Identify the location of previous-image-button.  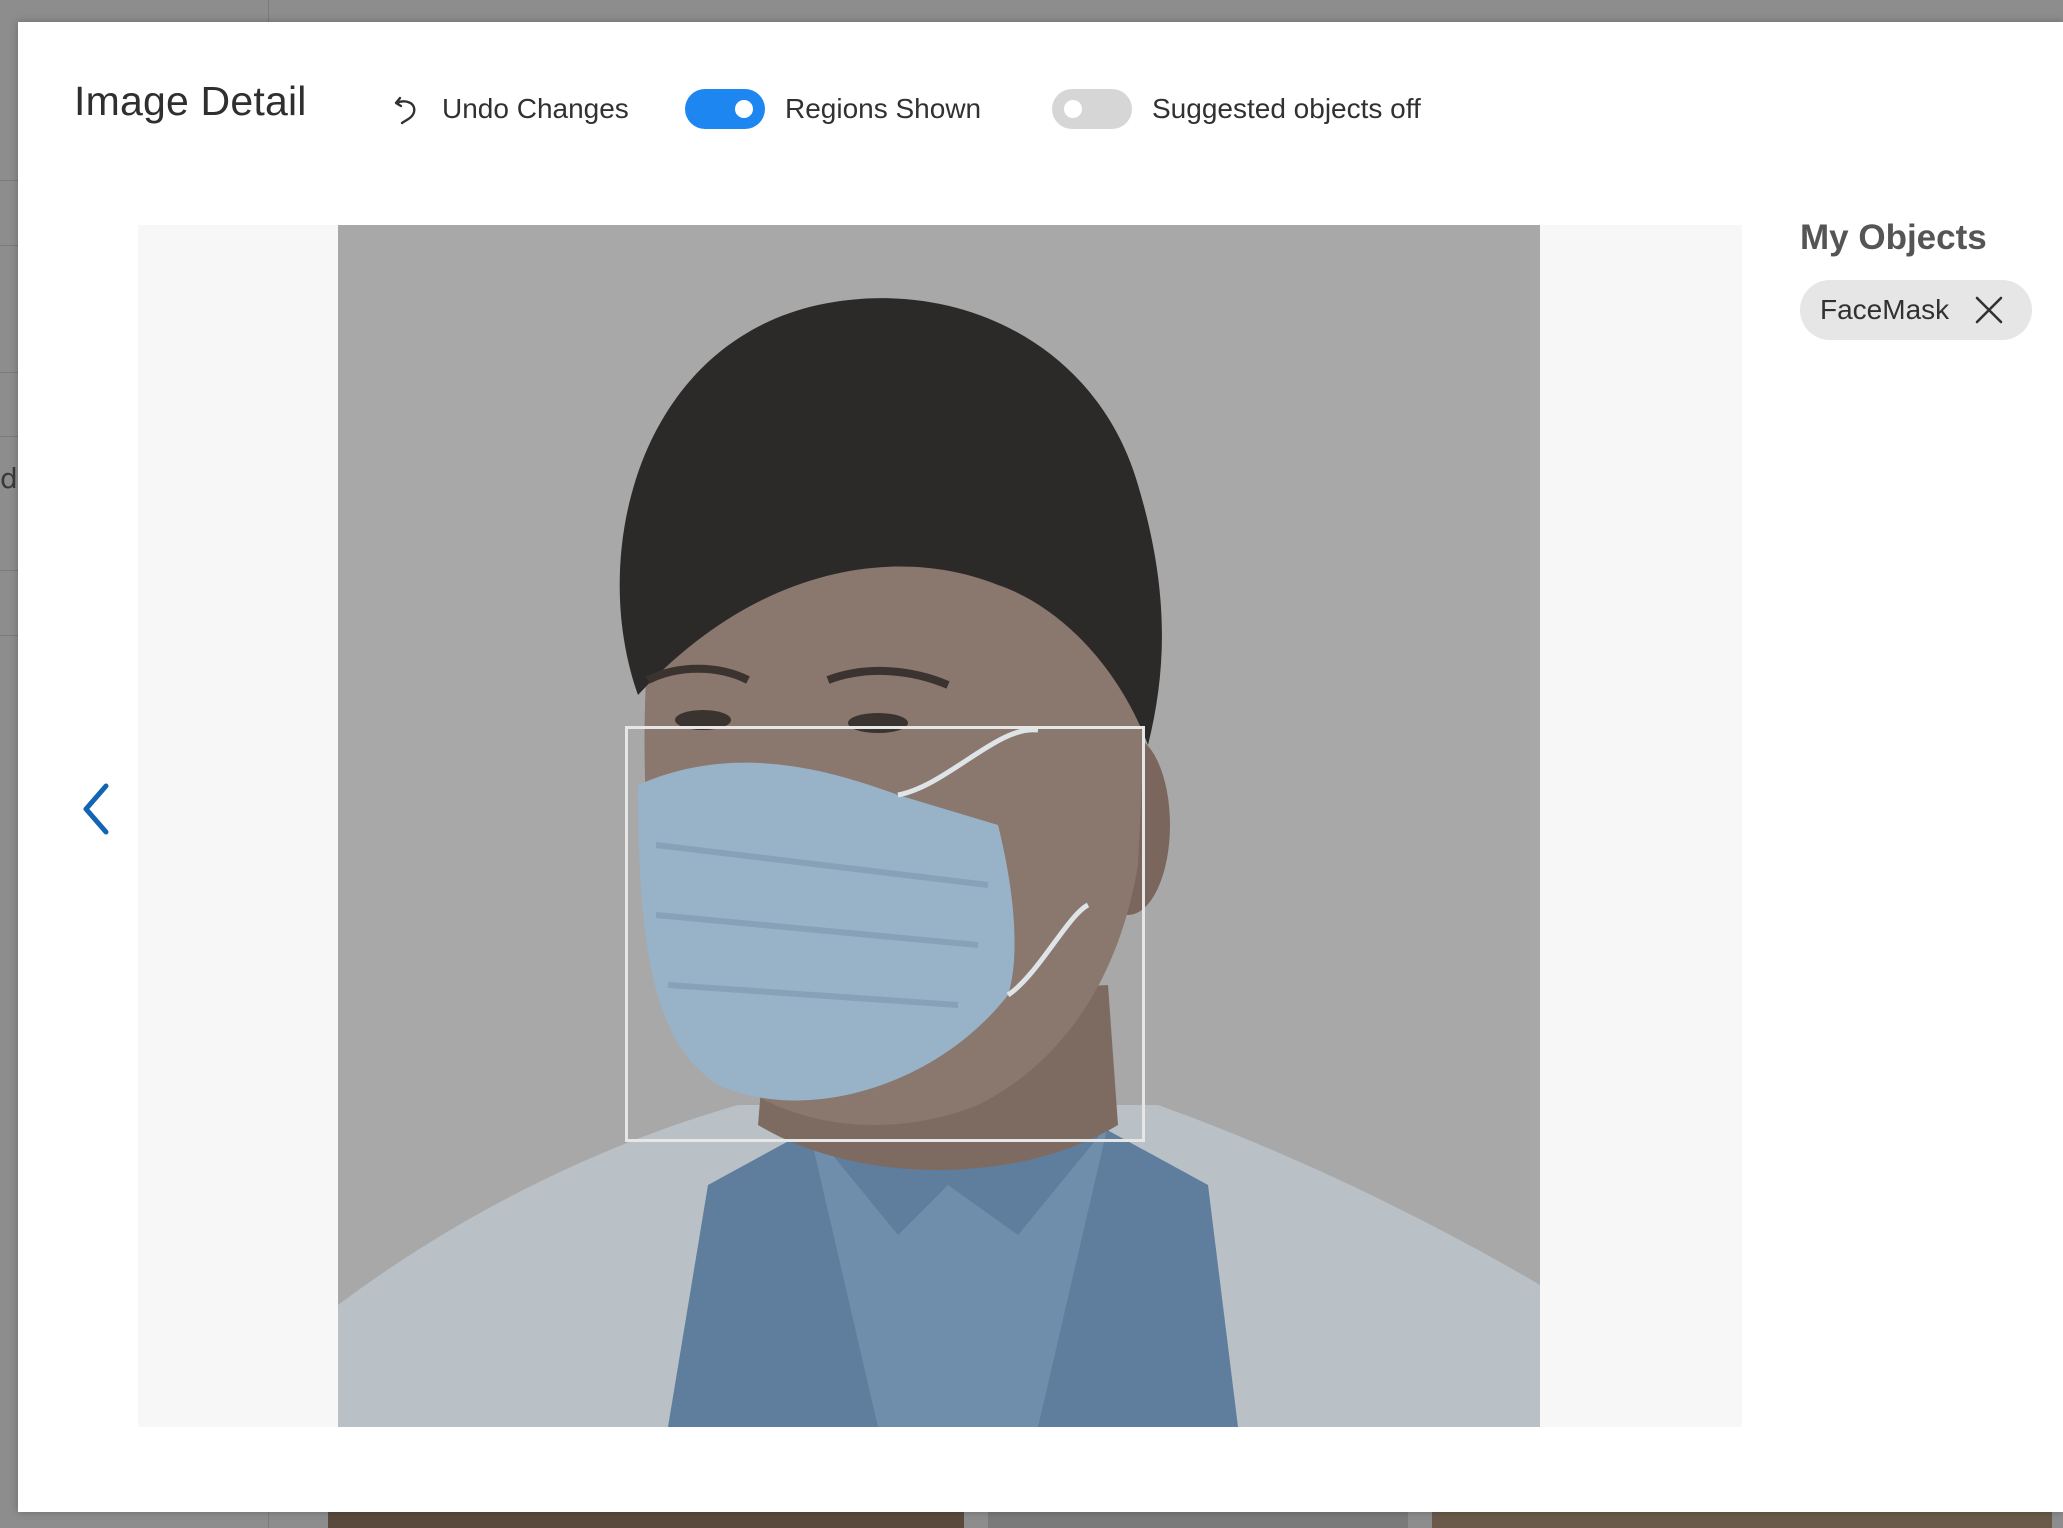
(95, 809).